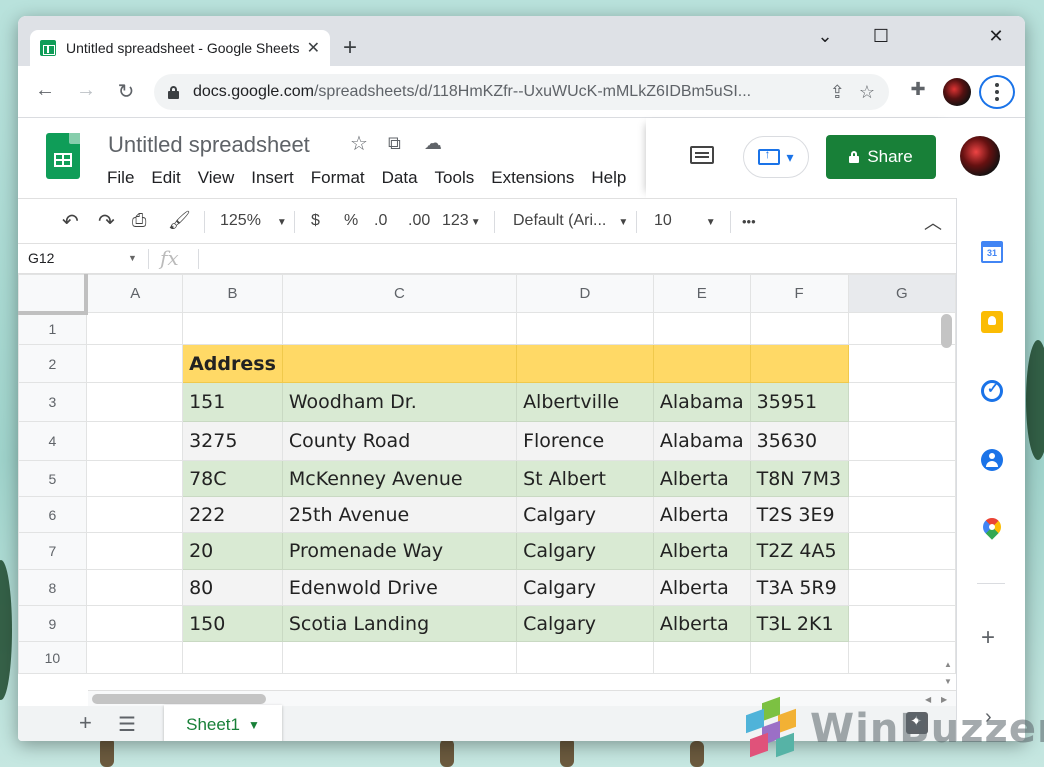  I want to click on column-header-d: D, so click(585, 293).